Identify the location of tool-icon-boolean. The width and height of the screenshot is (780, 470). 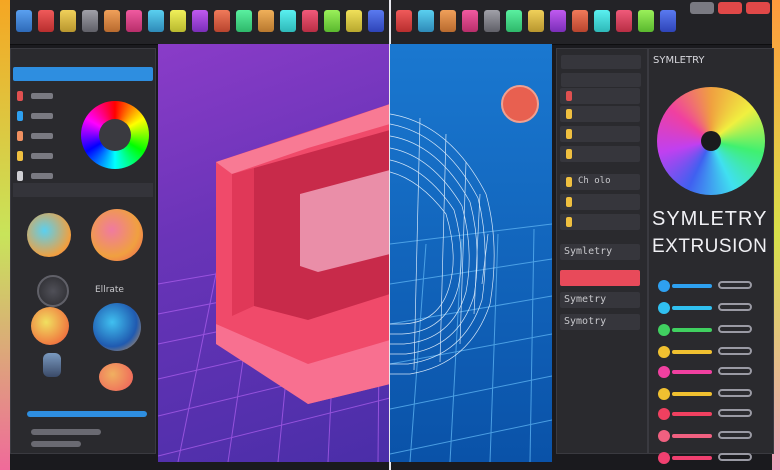
(624, 21).